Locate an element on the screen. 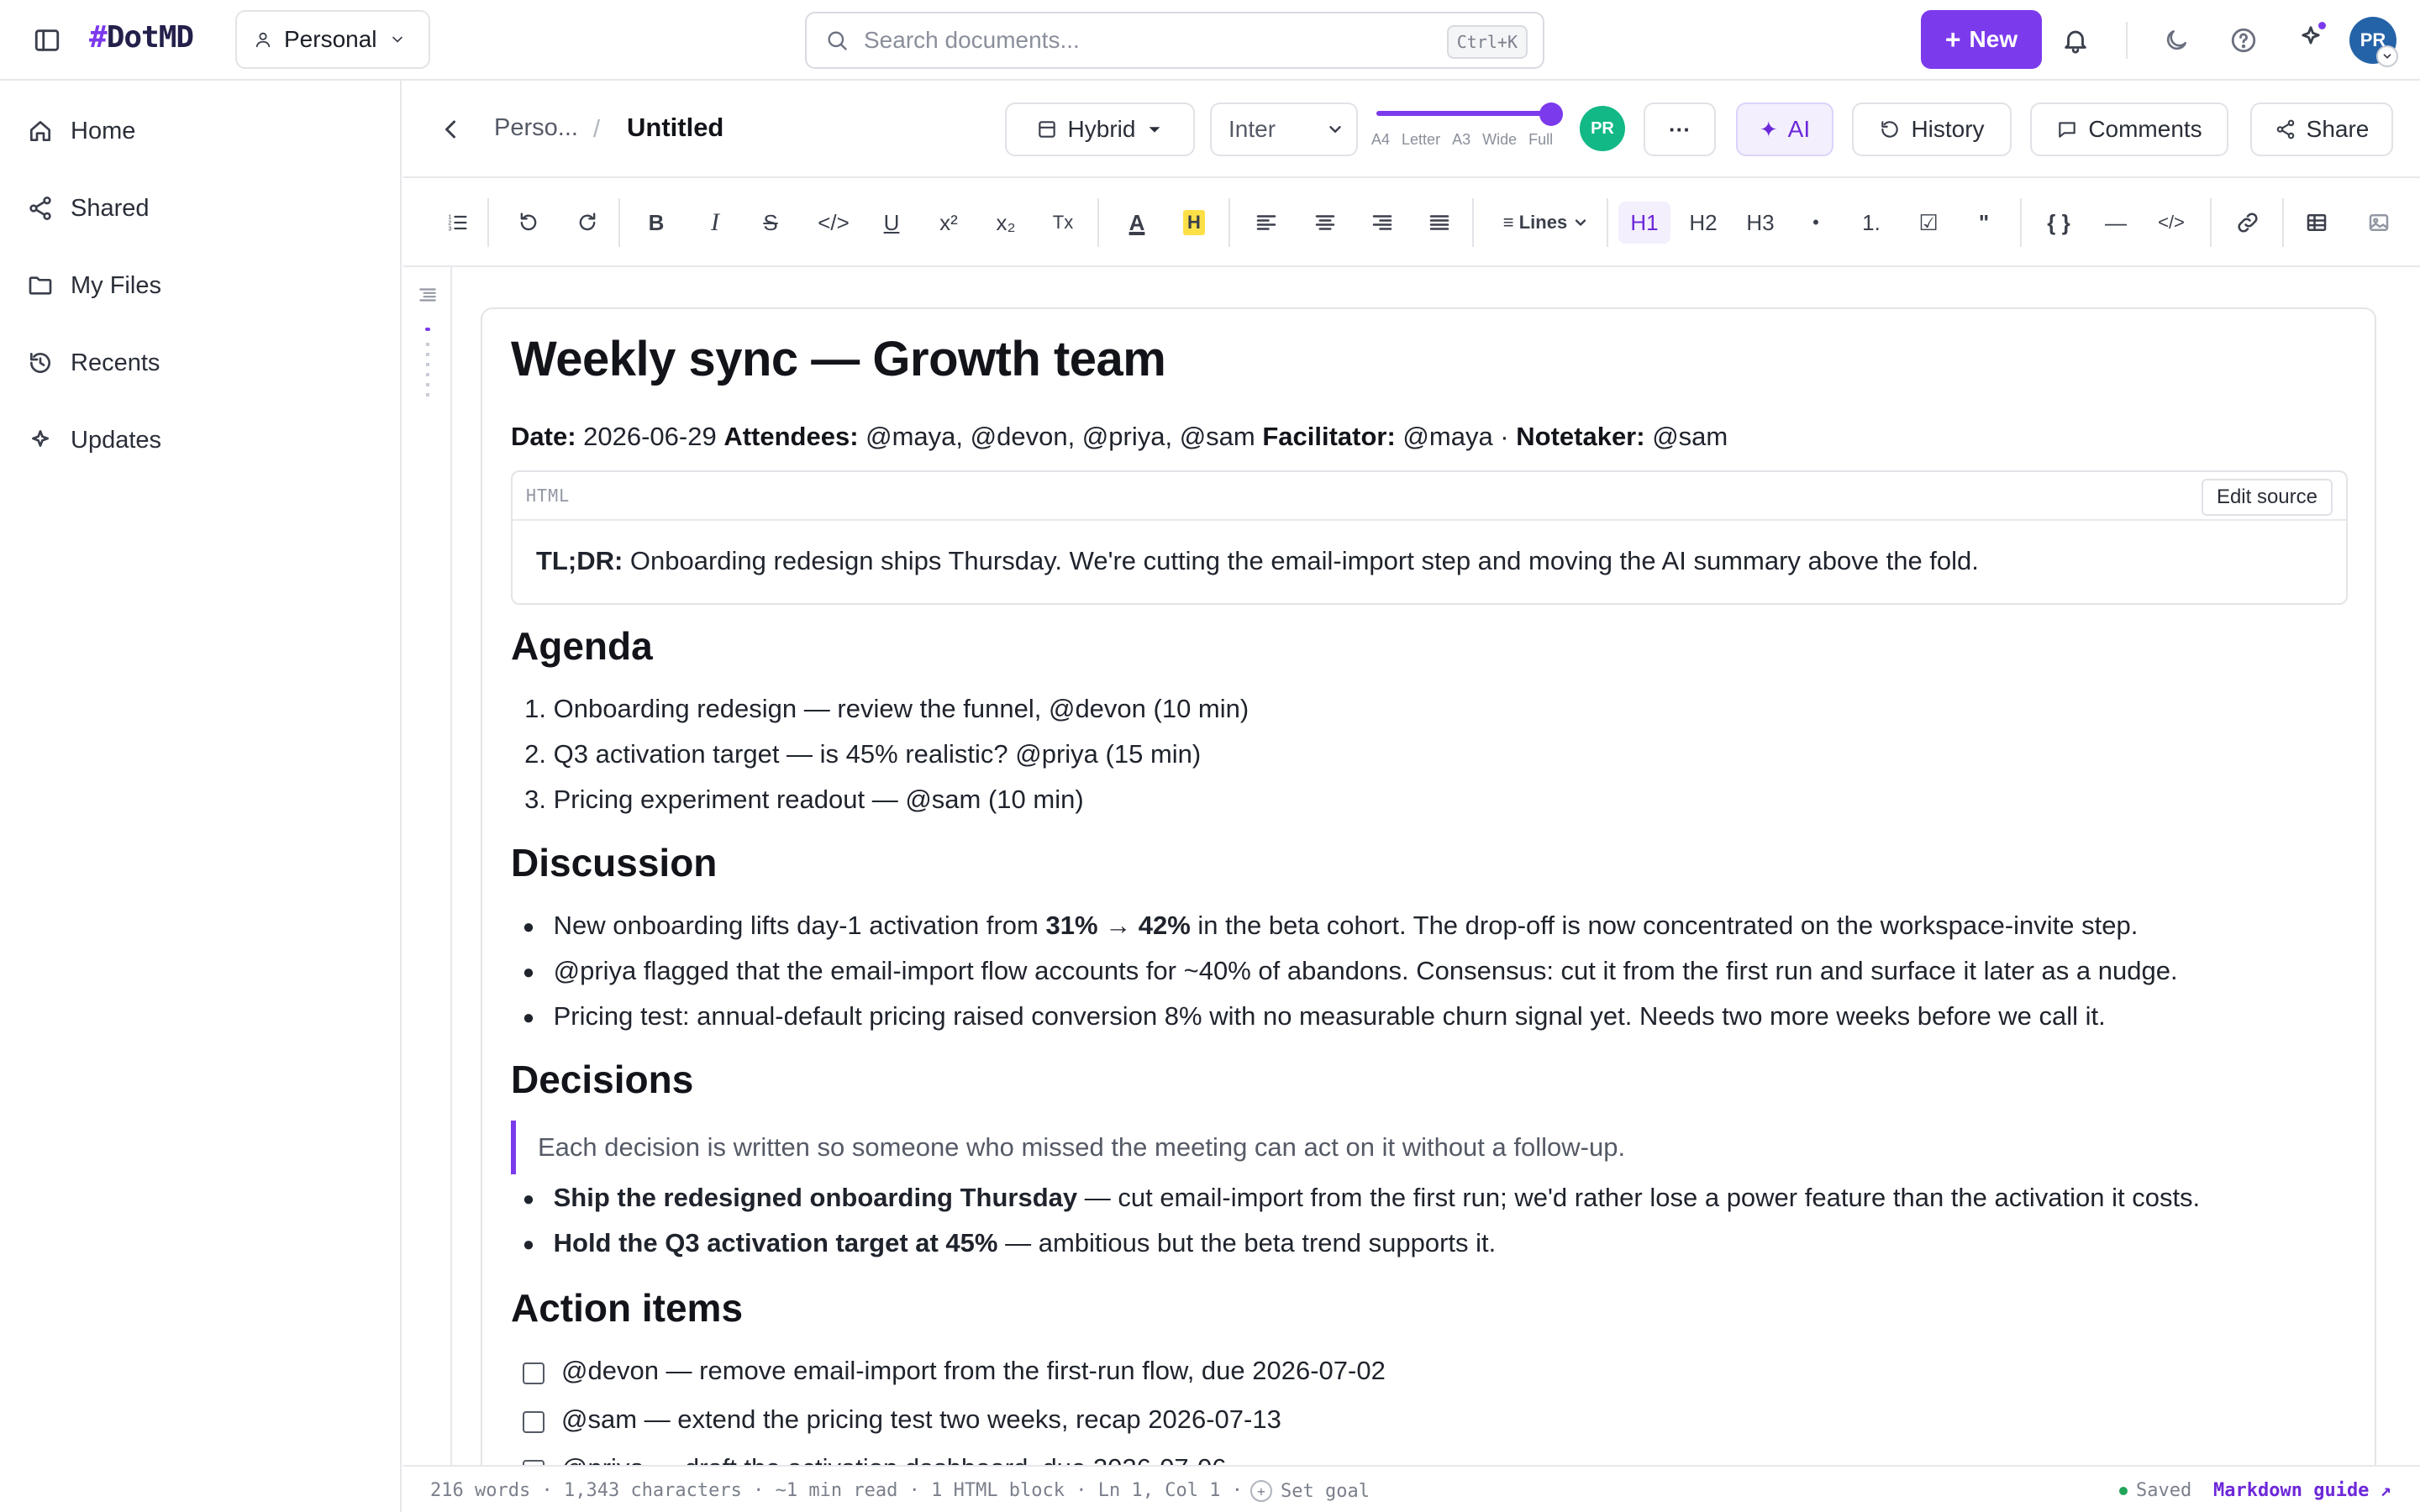  comments-button: Comments is located at coordinates (2129, 129).